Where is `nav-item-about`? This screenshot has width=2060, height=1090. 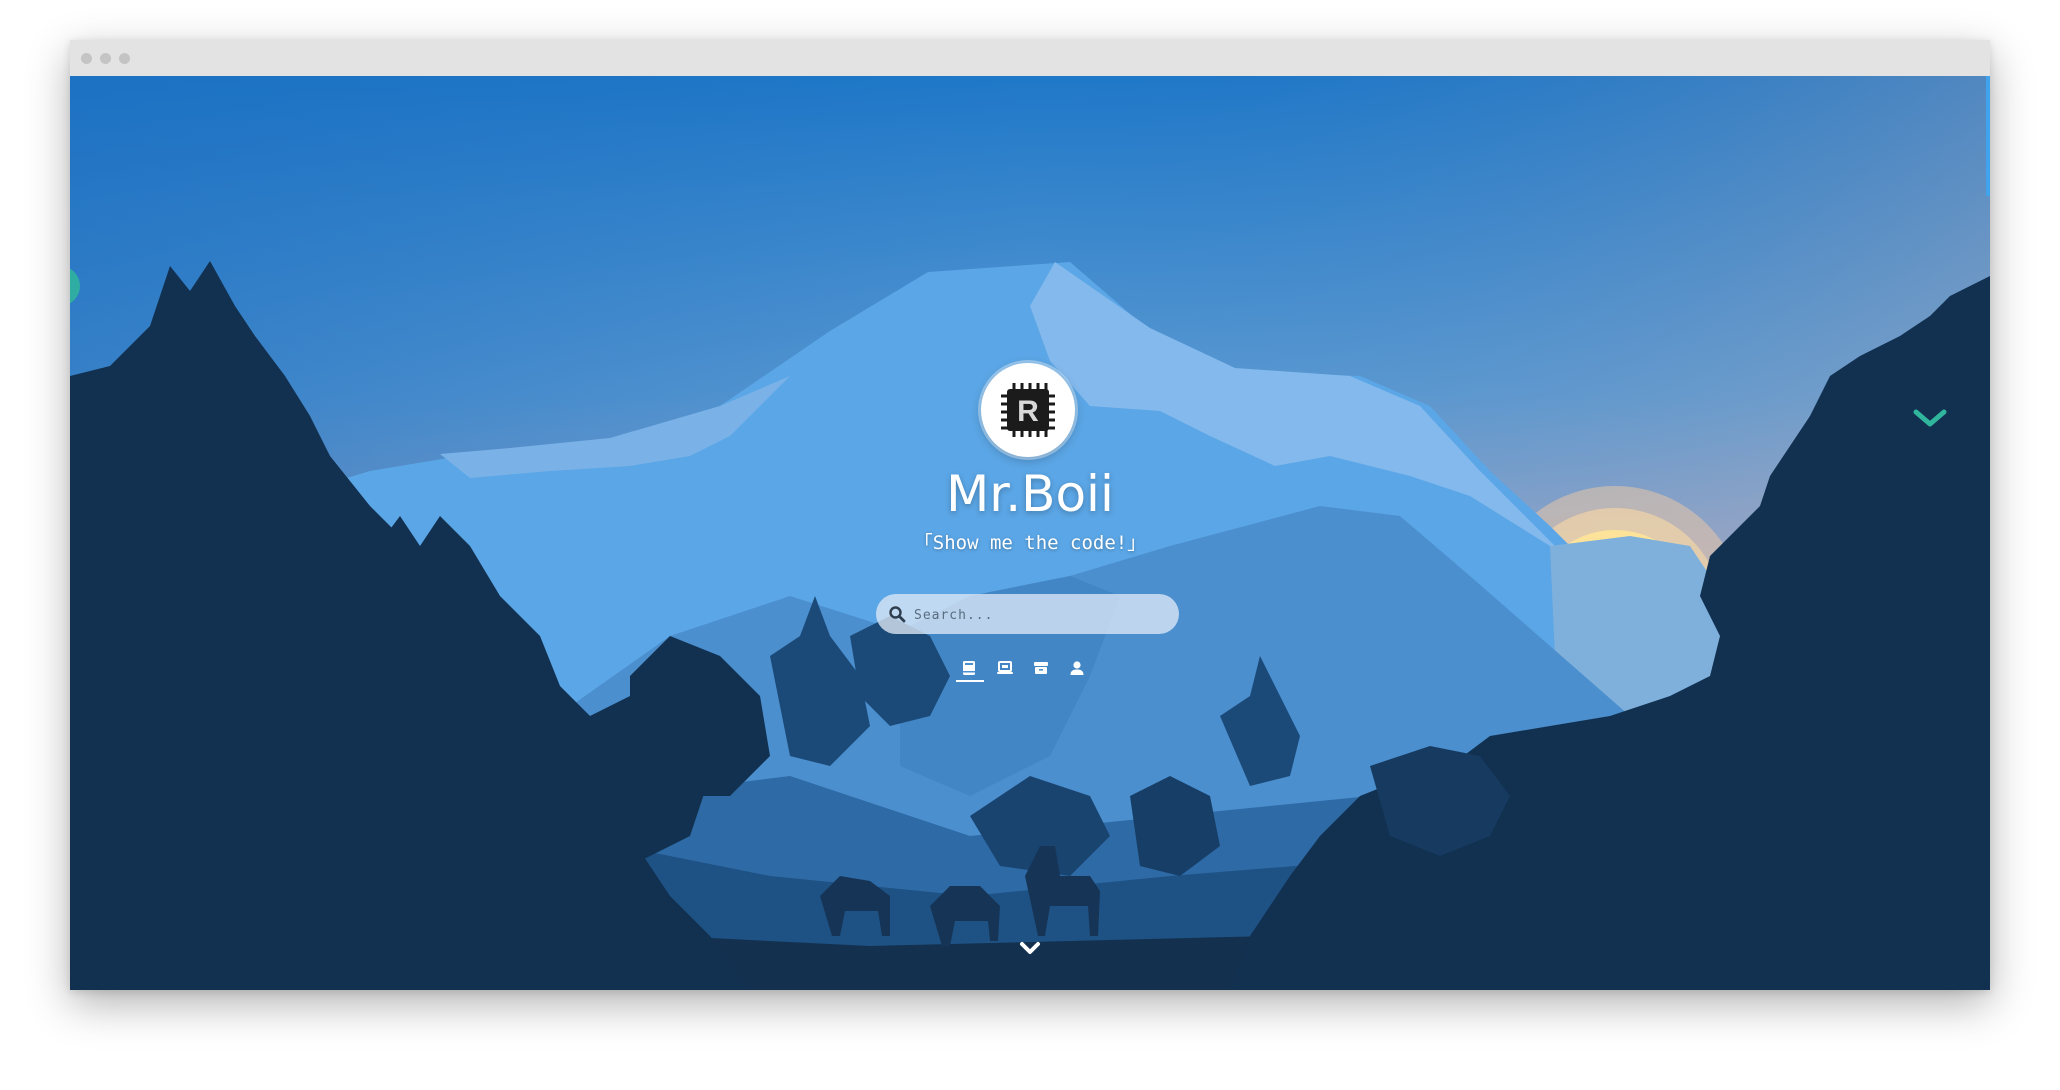 nav-item-about is located at coordinates (1077, 669).